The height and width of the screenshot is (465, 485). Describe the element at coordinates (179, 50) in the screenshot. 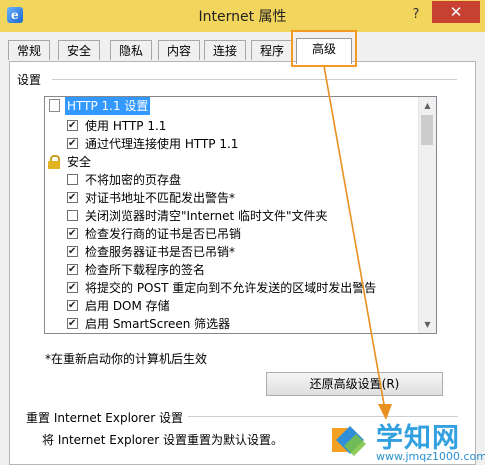

I see `tab-content: 内容` at that location.